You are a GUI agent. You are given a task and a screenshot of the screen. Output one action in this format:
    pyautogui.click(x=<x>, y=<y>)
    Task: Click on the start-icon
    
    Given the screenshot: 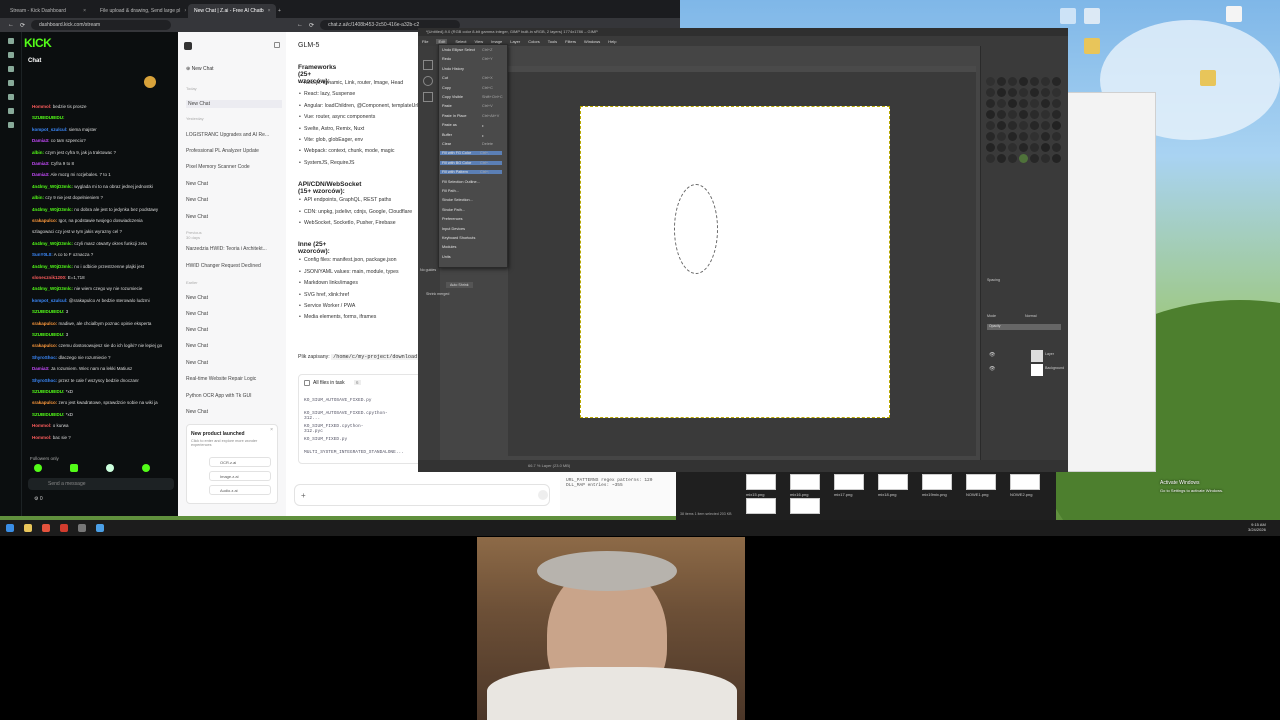 What is the action you would take?
    pyautogui.click(x=10, y=528)
    